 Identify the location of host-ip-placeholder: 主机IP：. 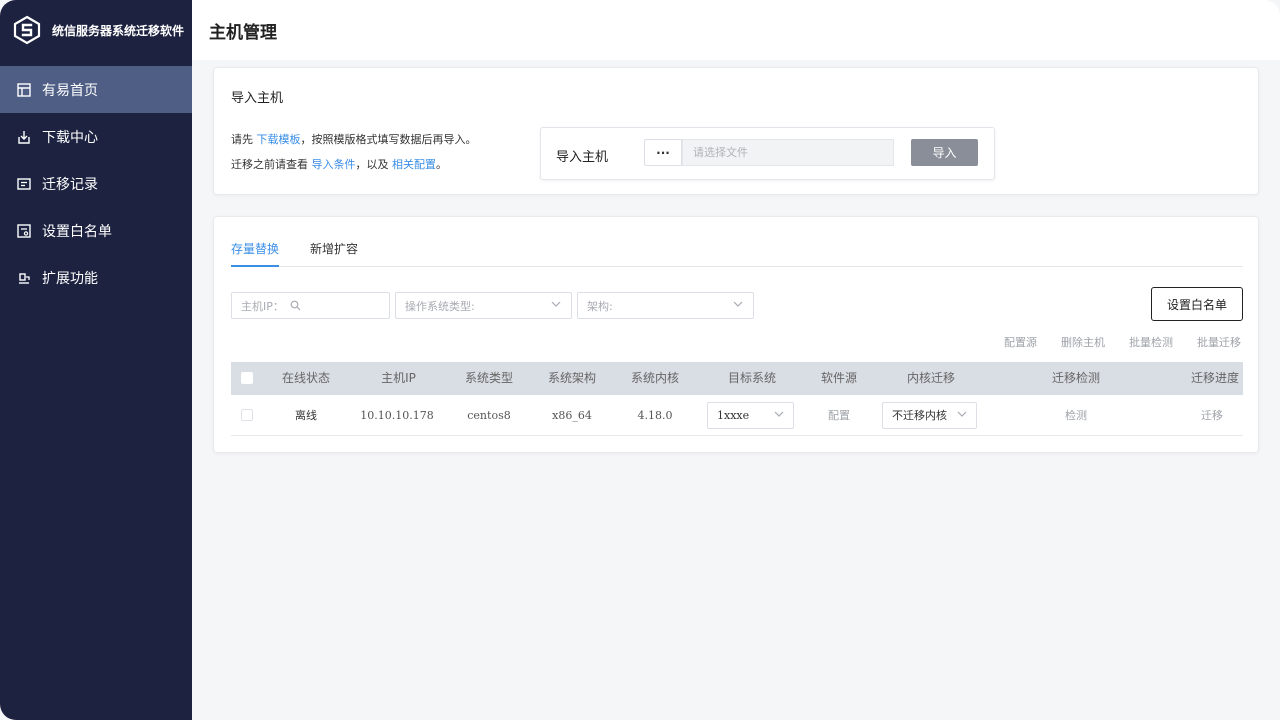
(262, 306).